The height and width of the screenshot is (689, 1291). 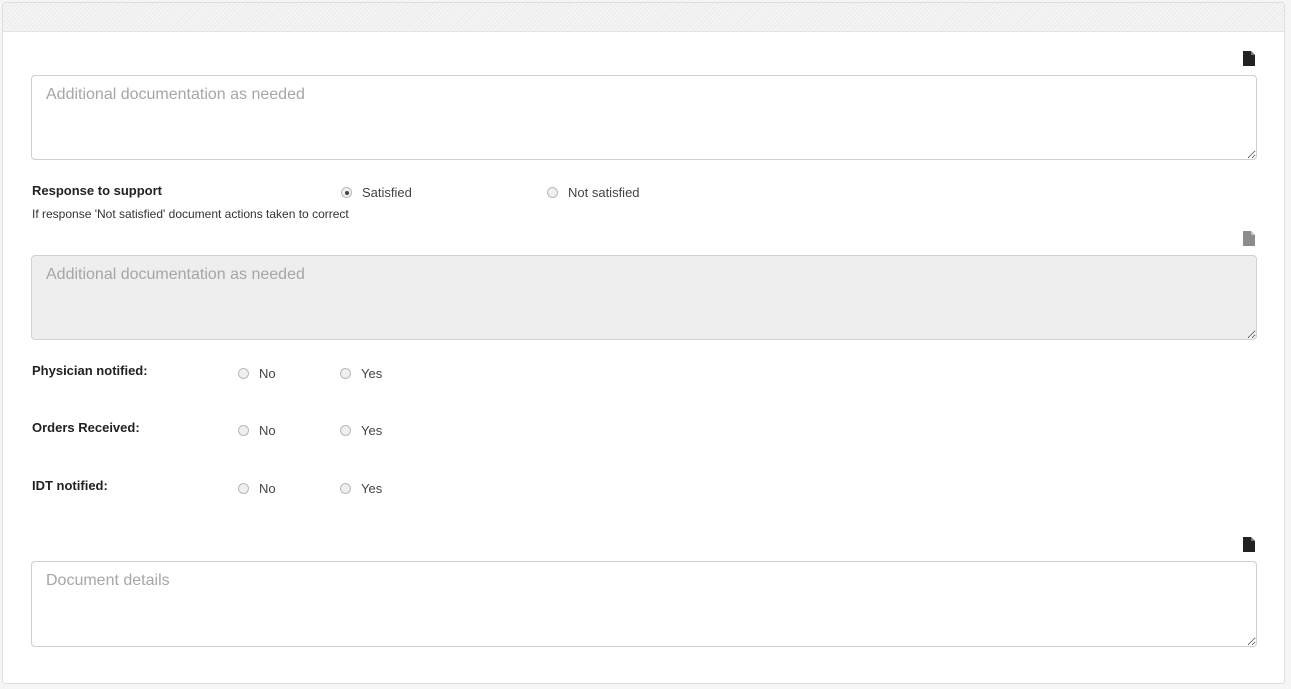 What do you see at coordinates (643, 17) in the screenshot?
I see `panel-header` at bounding box center [643, 17].